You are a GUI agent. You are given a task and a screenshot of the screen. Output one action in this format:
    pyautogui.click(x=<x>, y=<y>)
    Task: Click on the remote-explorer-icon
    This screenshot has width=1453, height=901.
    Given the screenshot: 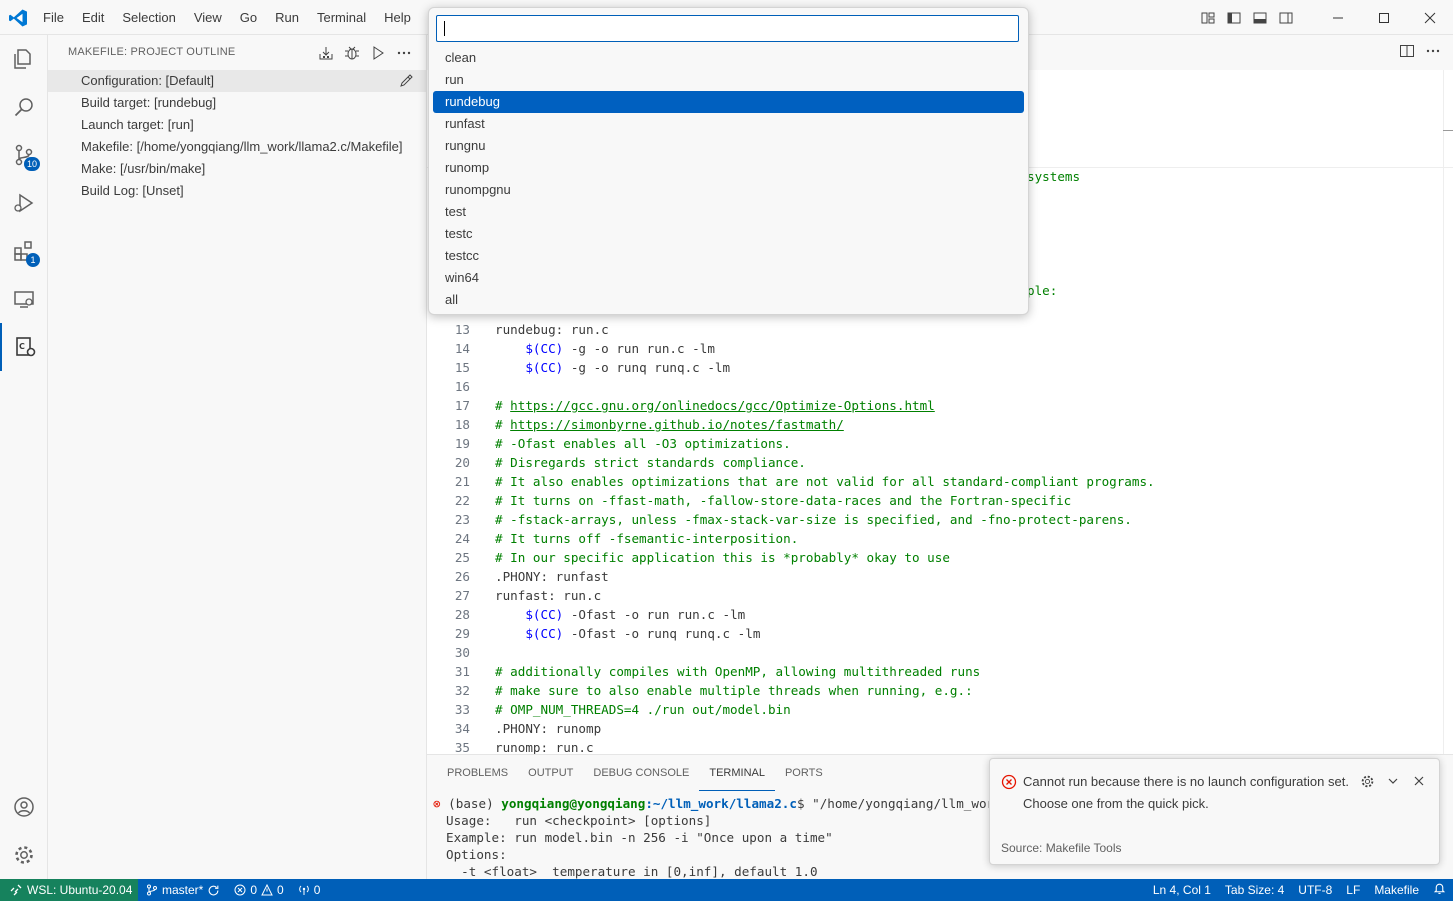 What is the action you would take?
    pyautogui.click(x=24, y=299)
    